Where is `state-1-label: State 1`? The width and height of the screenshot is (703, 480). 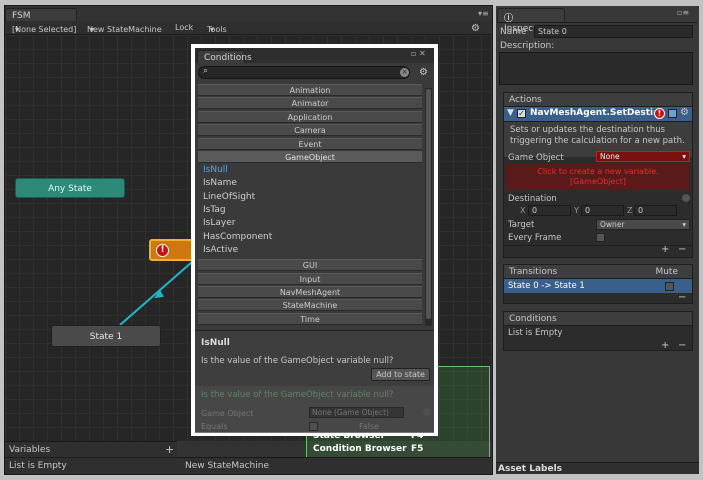
state-1-label: State 1 is located at coordinates (106, 337).